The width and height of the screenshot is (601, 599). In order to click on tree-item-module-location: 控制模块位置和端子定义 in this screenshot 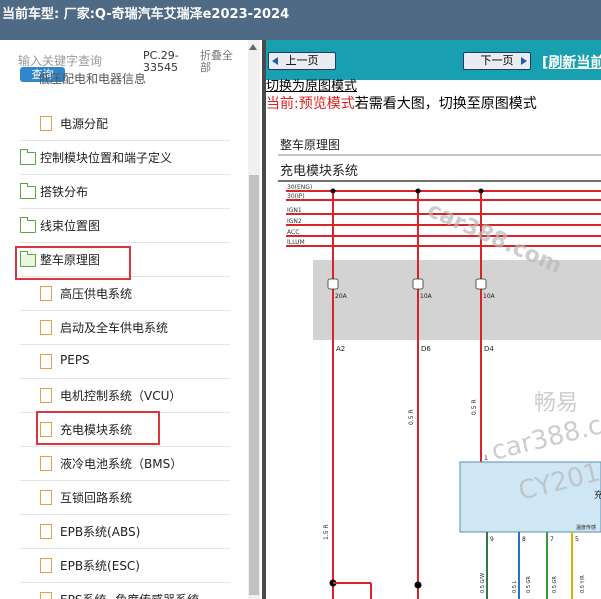, I will do `click(115, 158)`.